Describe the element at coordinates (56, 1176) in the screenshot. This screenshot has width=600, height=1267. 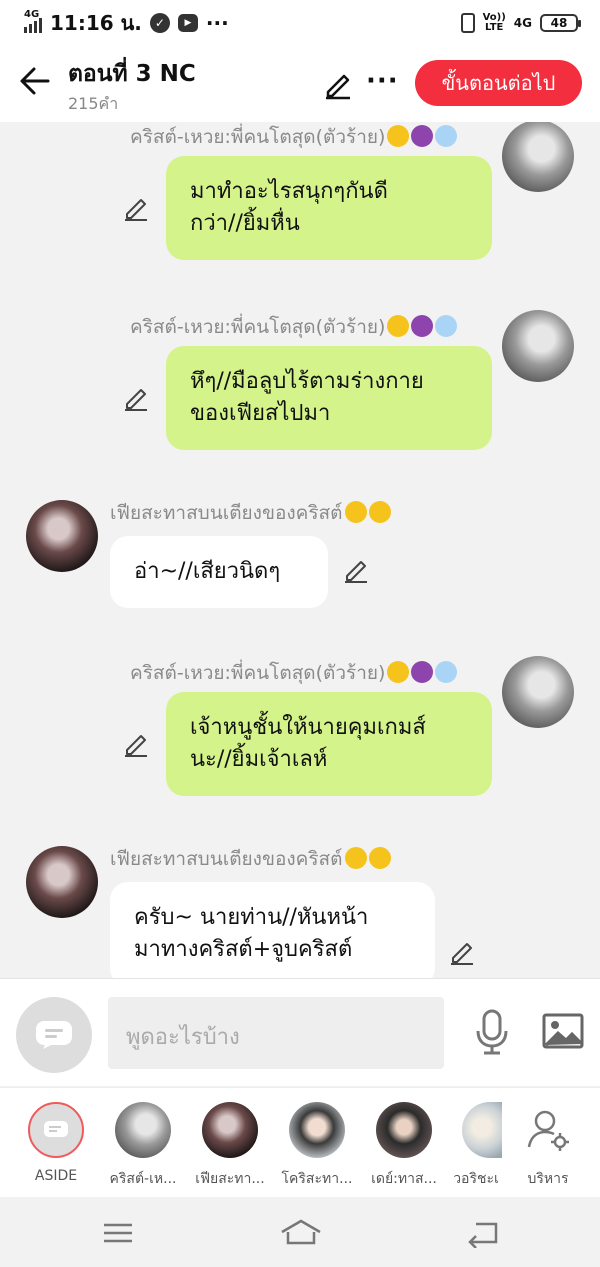
I see `character-label: ASIDE` at that location.